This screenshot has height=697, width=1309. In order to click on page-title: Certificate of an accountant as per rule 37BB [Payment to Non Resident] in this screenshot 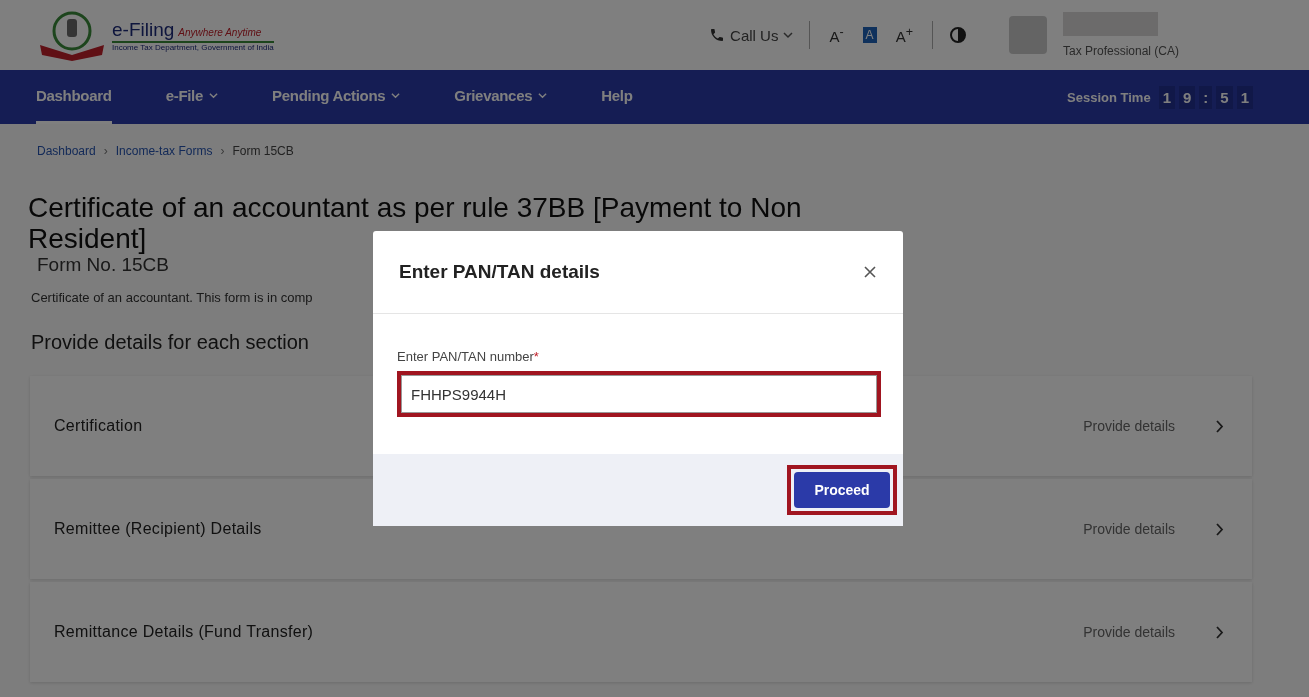, I will do `click(415, 223)`.